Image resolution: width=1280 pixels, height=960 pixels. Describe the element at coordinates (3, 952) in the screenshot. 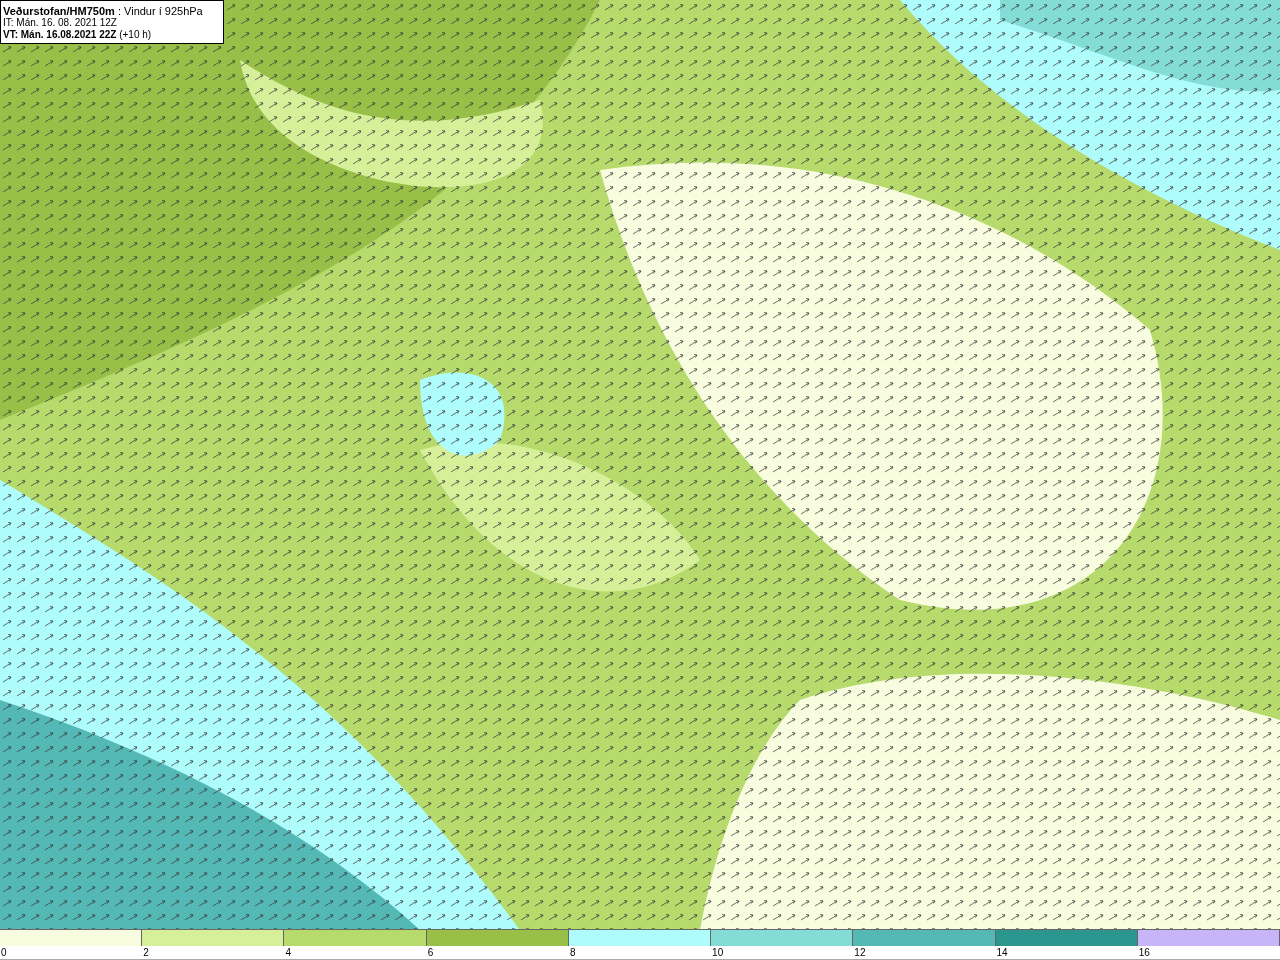

I see `scale-label: 0` at that location.